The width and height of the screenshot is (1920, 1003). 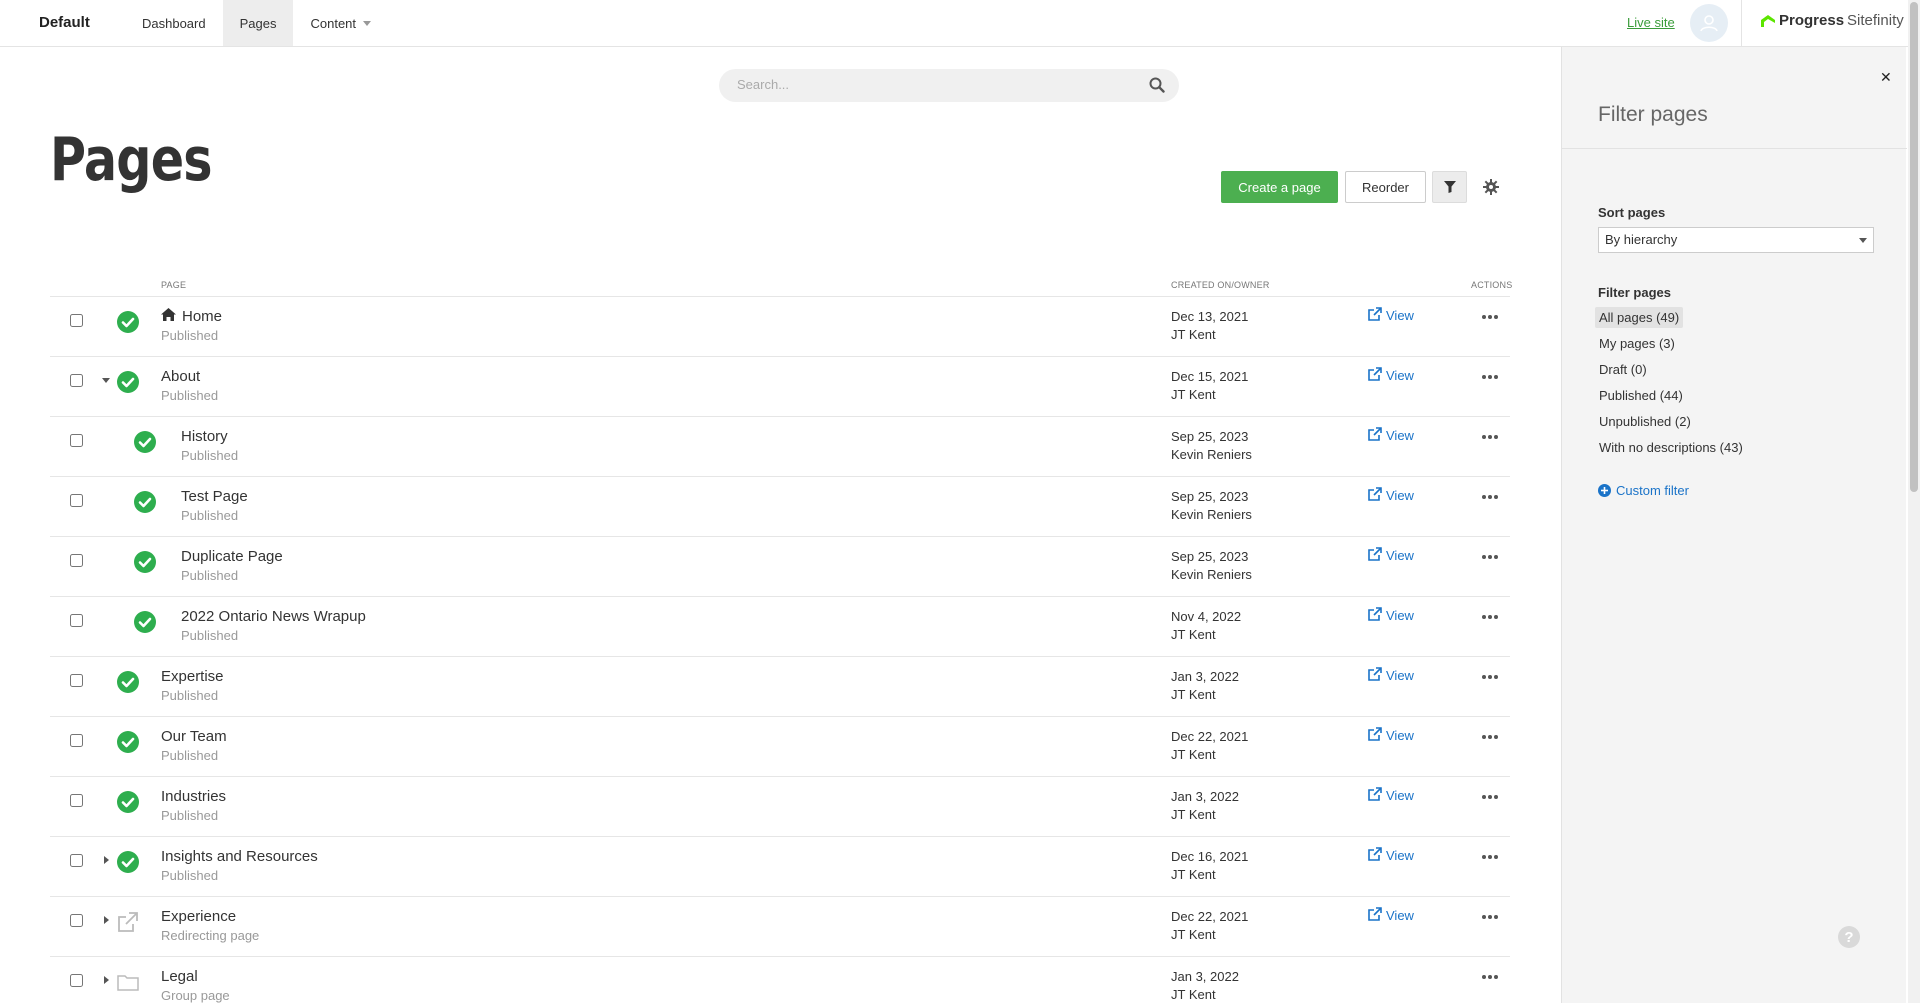 I want to click on filter-draft: Draft (0), so click(x=1623, y=369).